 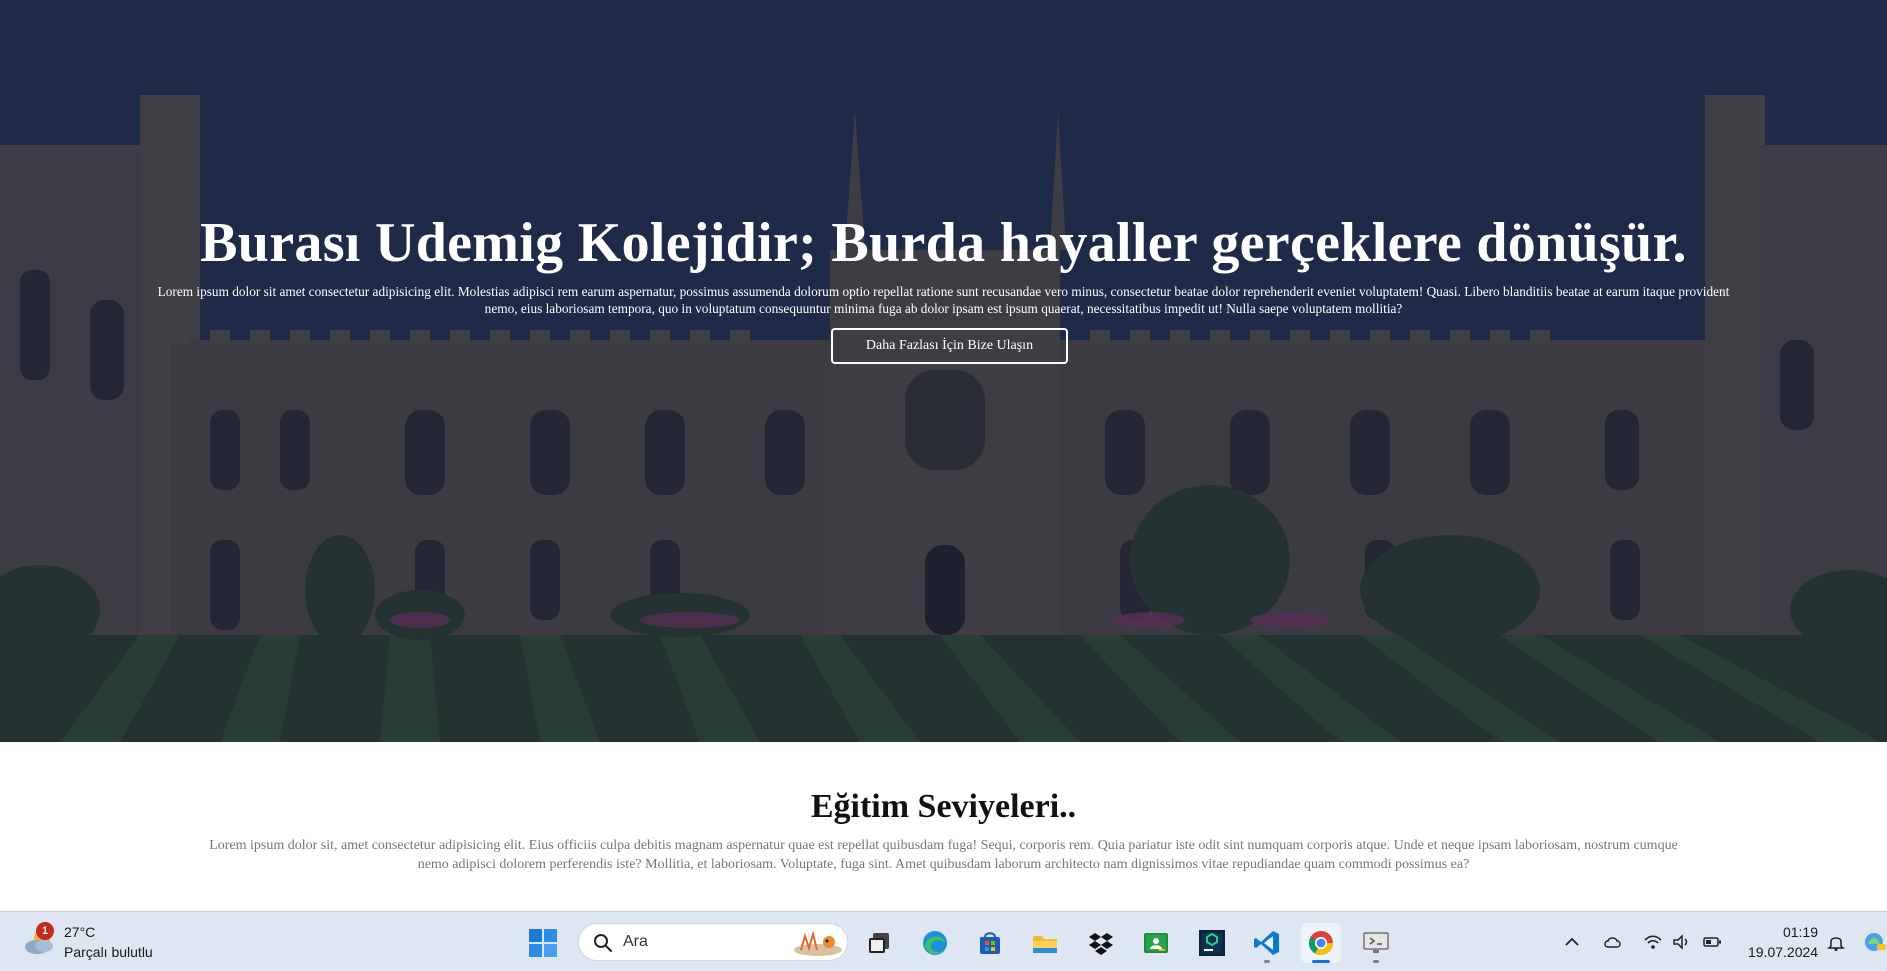 What do you see at coordinates (1321, 961) in the screenshot?
I see `active-indicator` at bounding box center [1321, 961].